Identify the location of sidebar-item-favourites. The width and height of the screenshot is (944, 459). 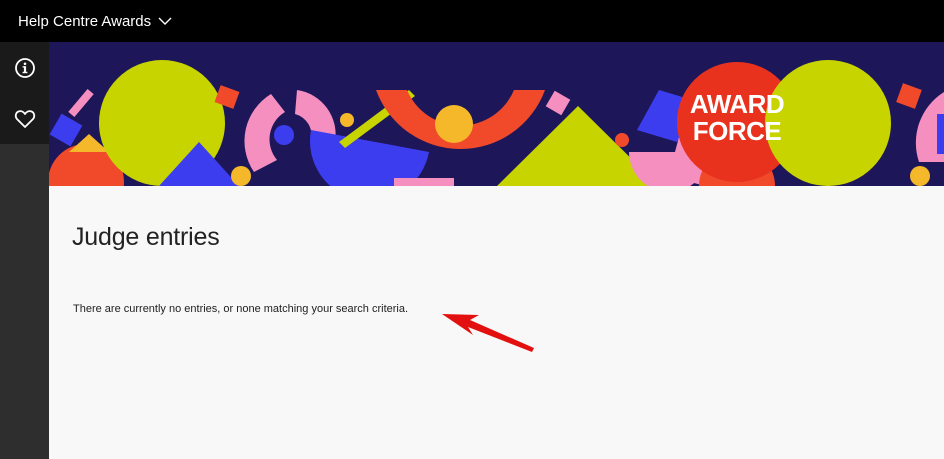
(24, 118).